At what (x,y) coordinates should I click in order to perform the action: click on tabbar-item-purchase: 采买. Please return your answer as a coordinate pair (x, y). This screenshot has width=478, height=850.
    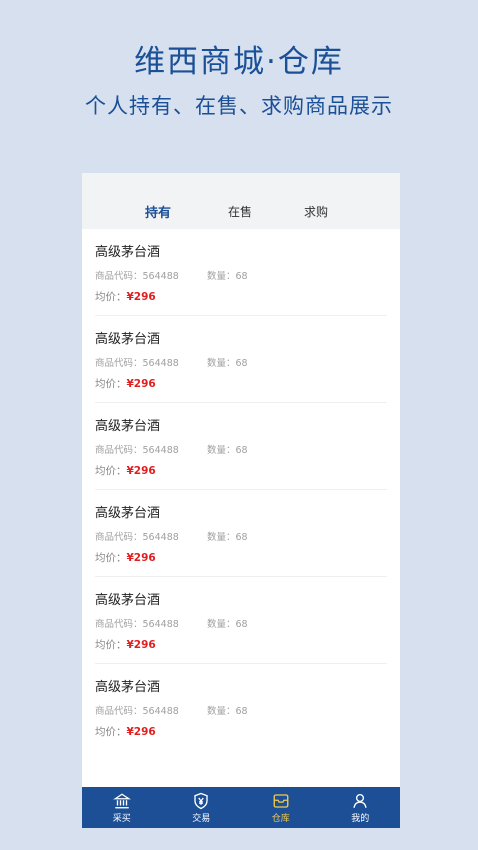
    Looking at the image, I should click on (122, 807).